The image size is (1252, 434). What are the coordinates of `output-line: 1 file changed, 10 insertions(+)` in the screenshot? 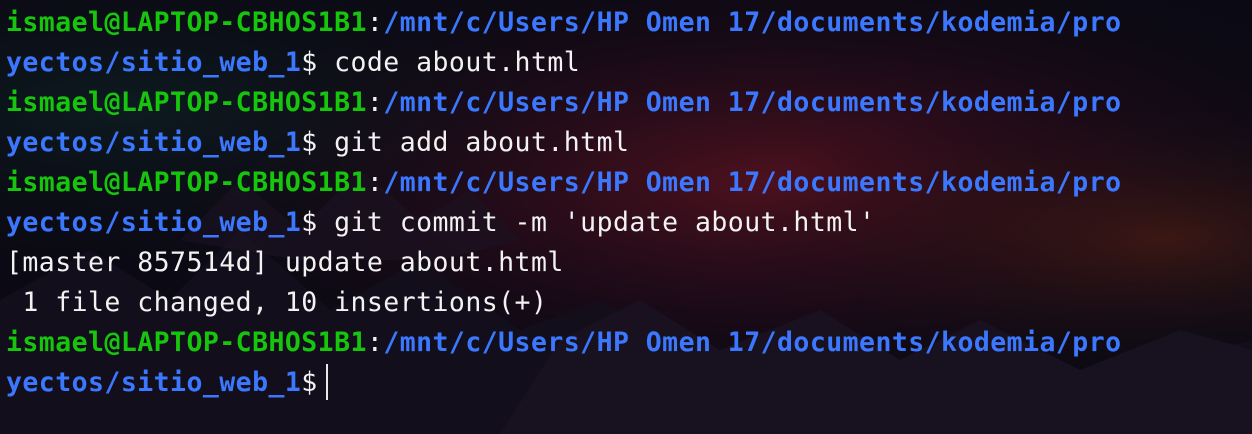 It's located at (629, 303).